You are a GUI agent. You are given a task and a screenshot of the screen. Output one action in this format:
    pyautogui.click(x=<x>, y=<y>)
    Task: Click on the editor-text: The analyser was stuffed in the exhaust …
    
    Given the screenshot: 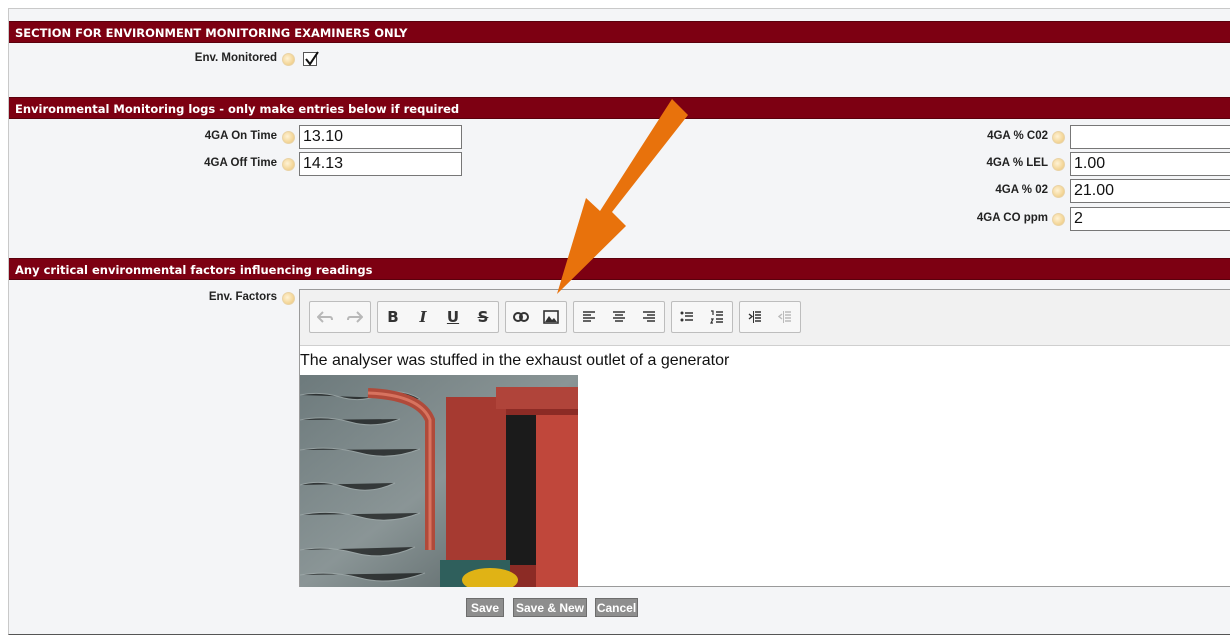 What is the action you would take?
    pyautogui.click(x=515, y=360)
    